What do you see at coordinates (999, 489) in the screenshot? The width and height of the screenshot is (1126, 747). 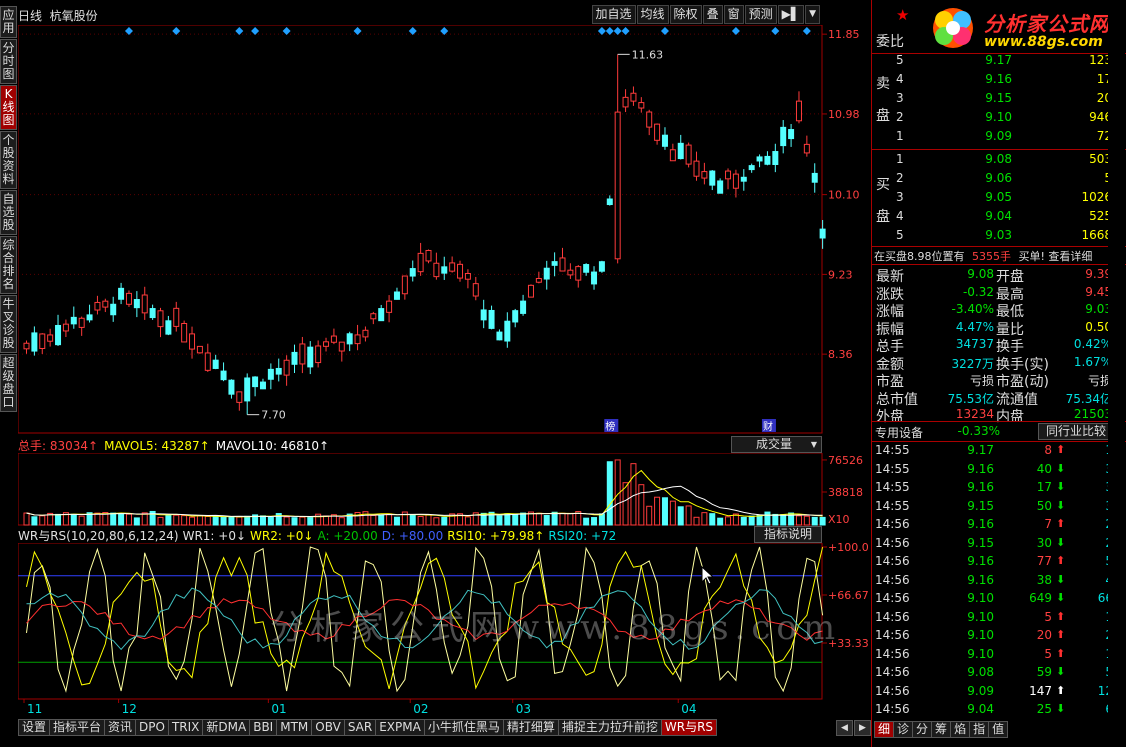 I see `tick-row: 14:559.1617⬇3` at bounding box center [999, 489].